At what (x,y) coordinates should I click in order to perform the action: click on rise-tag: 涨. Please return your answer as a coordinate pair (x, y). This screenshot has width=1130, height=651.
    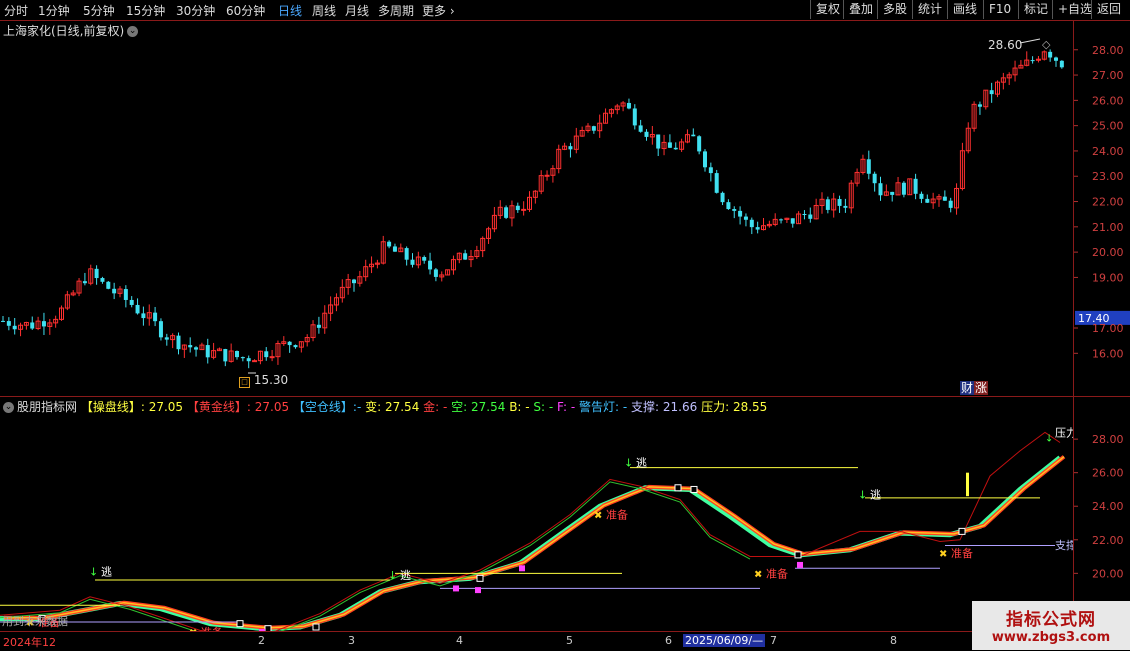
    Looking at the image, I should click on (981, 388).